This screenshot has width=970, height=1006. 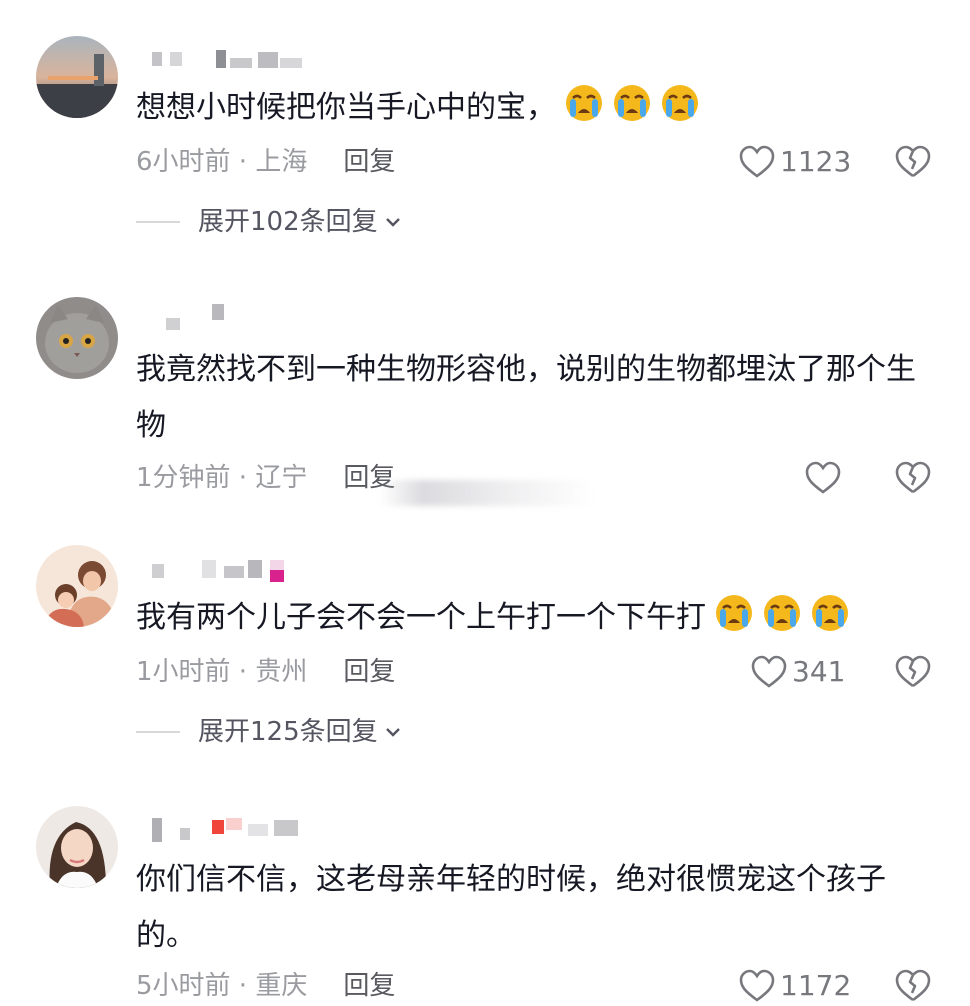 I want to click on time-location: 1分钟前 · 辽宁, so click(x=222, y=478).